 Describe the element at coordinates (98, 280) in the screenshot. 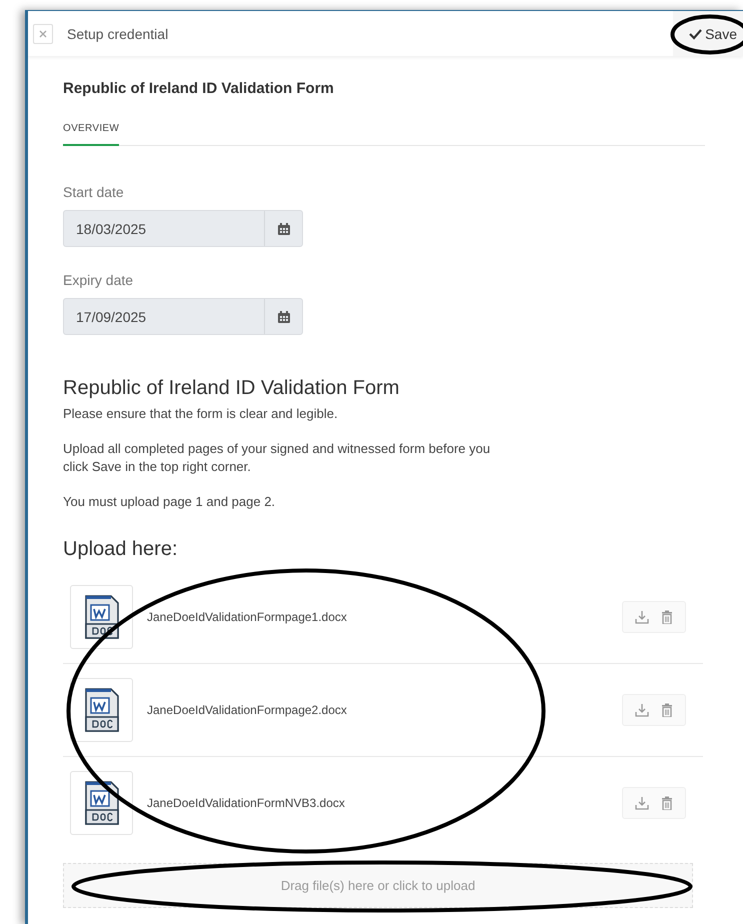

I see `field-label: Expiry date` at that location.